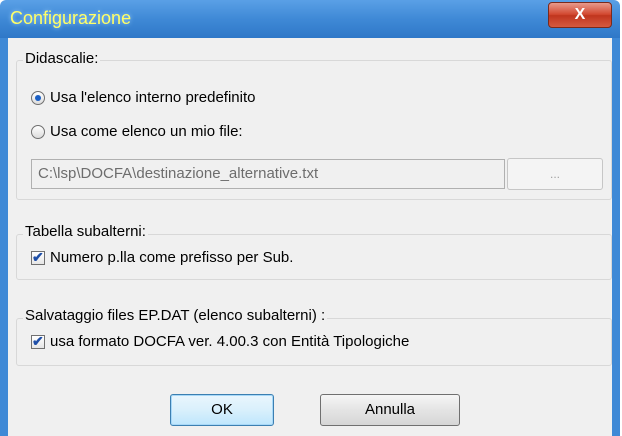 Image resolution: width=622 pixels, height=436 pixels. Describe the element at coordinates (616, 237) in the screenshot. I see `window-frame-right` at that location.